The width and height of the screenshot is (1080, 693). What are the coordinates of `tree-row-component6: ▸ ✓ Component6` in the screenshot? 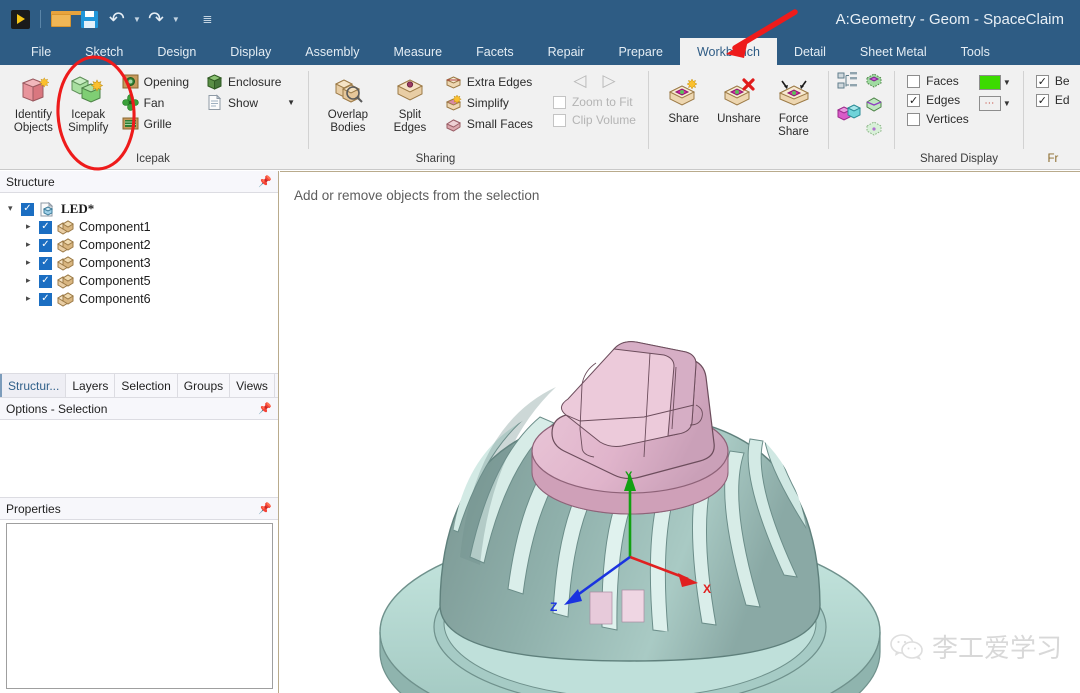 It's located at (139, 299).